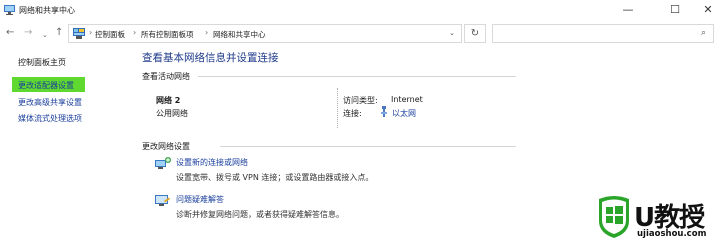 The height and width of the screenshot is (244, 720). I want to click on title-bar: 网络和共享中心 — ☐ ✕, so click(360, 11).